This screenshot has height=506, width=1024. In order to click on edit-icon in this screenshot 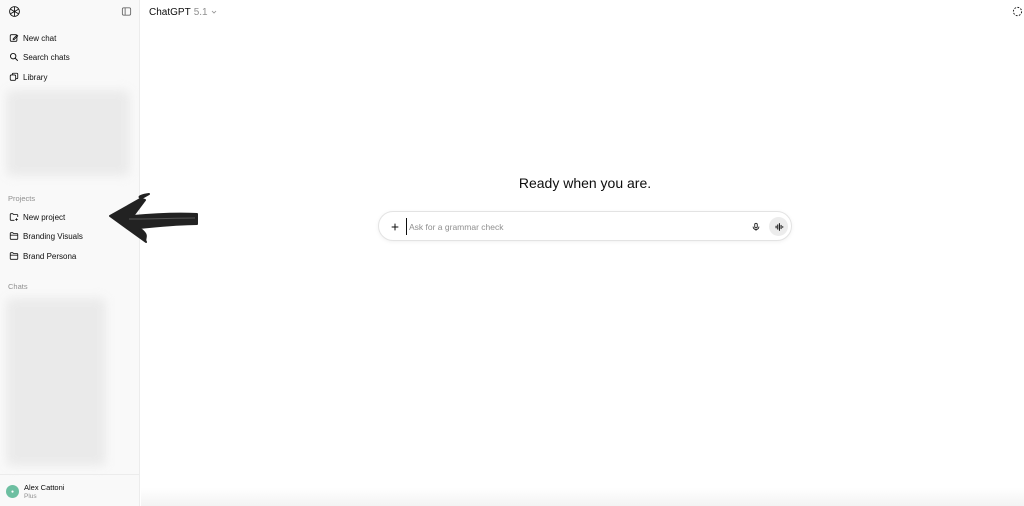, I will do `click(13, 38)`.